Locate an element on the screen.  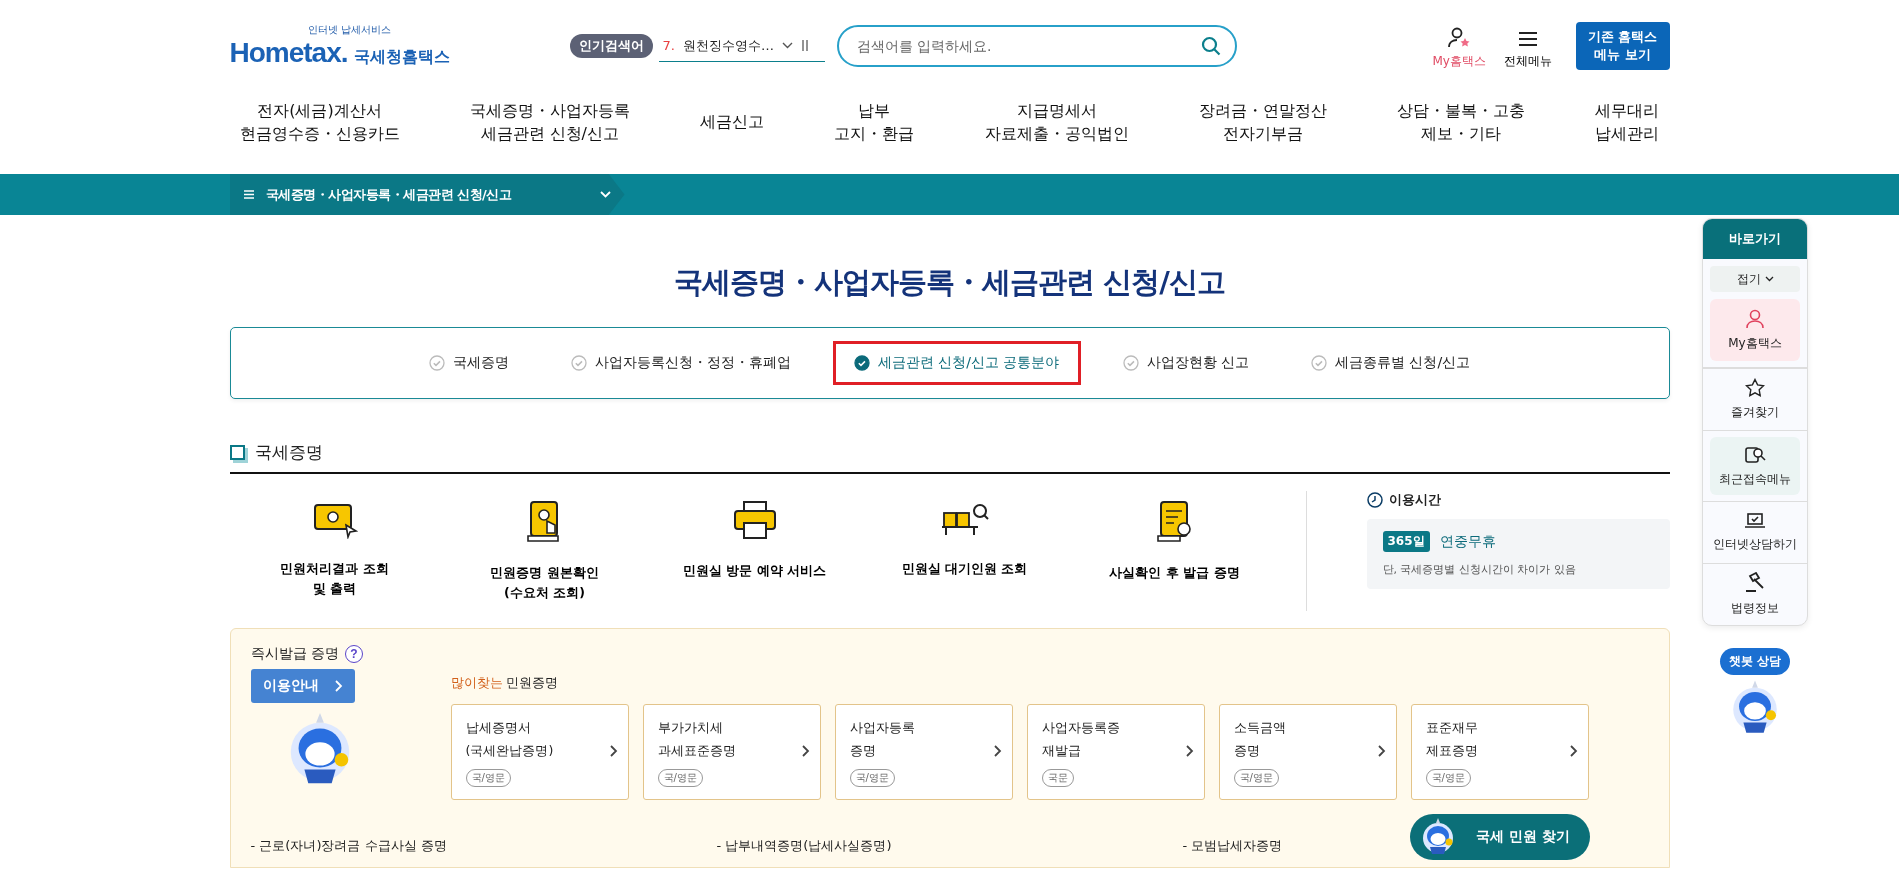
quick-menu-item: 법령정보 is located at coordinates (1755, 594).